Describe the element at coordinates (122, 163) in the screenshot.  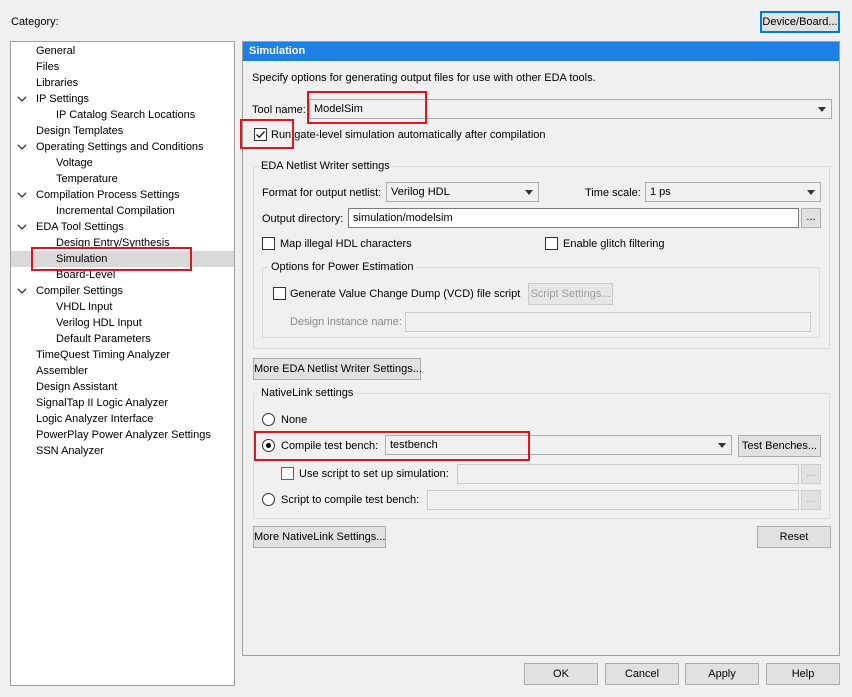
I see `tree-item: Voltage` at that location.